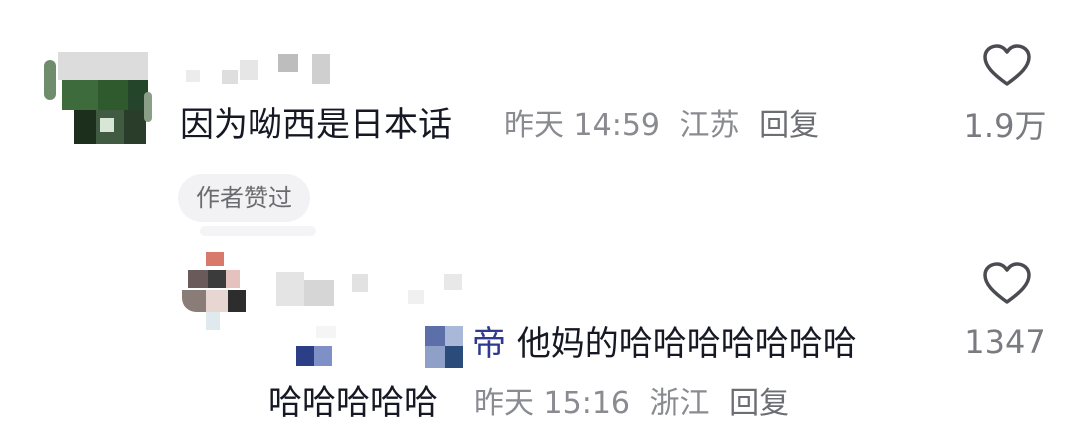 The height and width of the screenshot is (432, 1080). I want to click on reply-text: 帝 他妈的哈哈哈哈哈哈哈, so click(664, 344).